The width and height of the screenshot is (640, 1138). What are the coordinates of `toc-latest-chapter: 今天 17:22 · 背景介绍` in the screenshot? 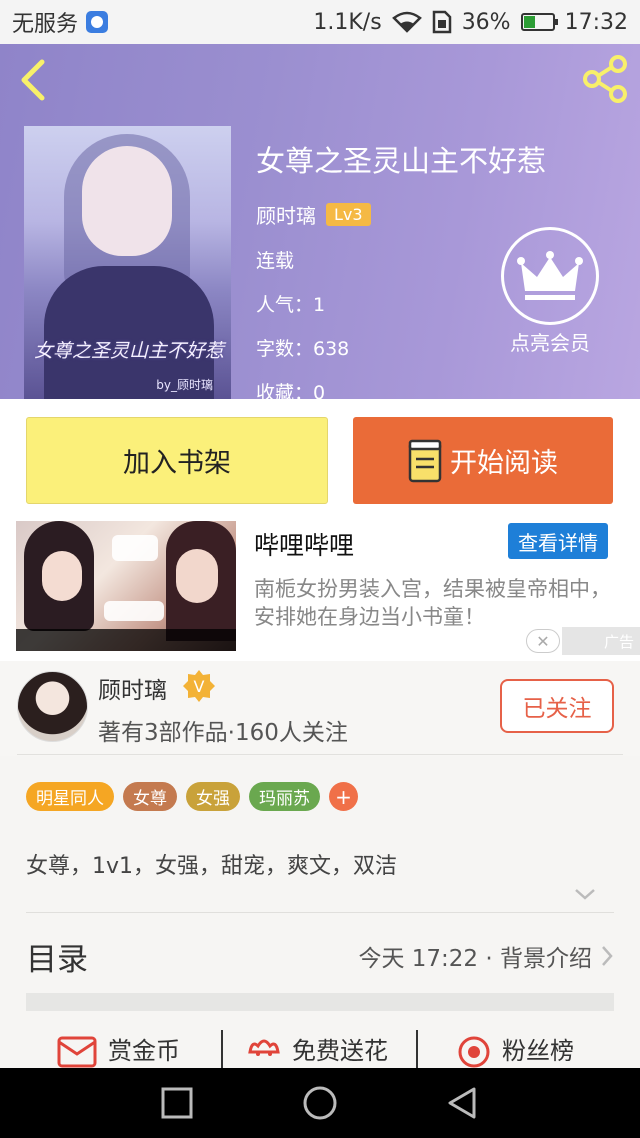 It's located at (475, 959).